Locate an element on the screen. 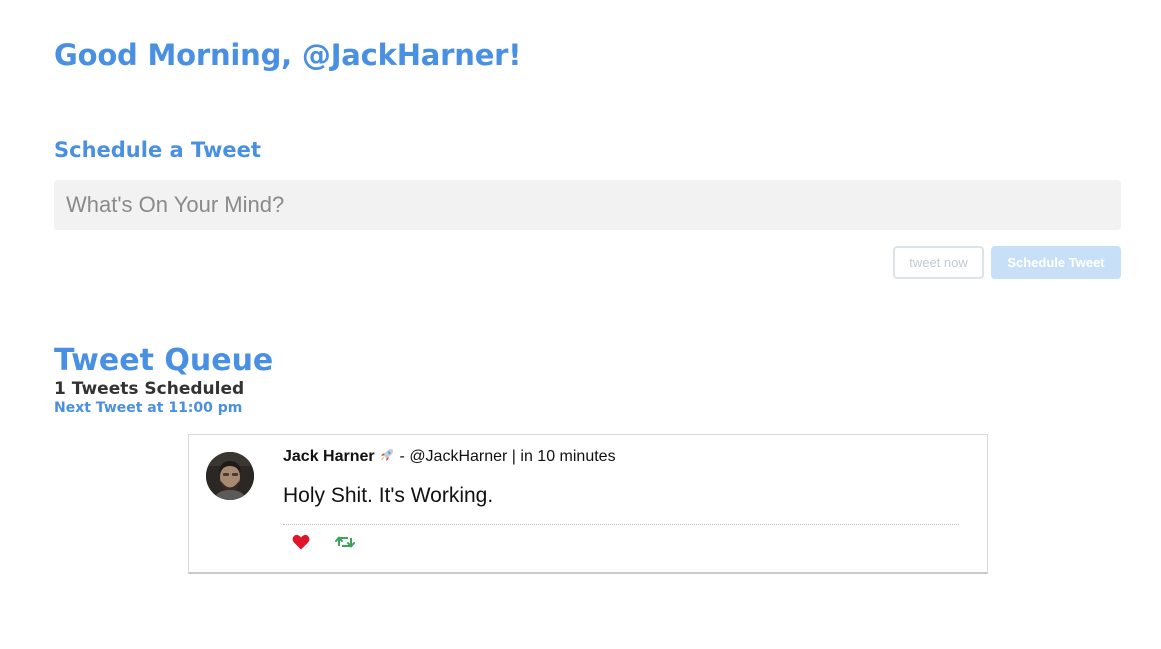 This screenshot has height=649, width=1161. heart-icon is located at coordinates (301, 542).